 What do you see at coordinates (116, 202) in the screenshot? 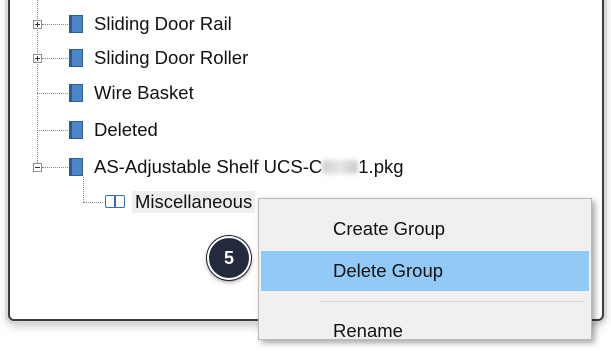
I see `open-book-icon` at bounding box center [116, 202].